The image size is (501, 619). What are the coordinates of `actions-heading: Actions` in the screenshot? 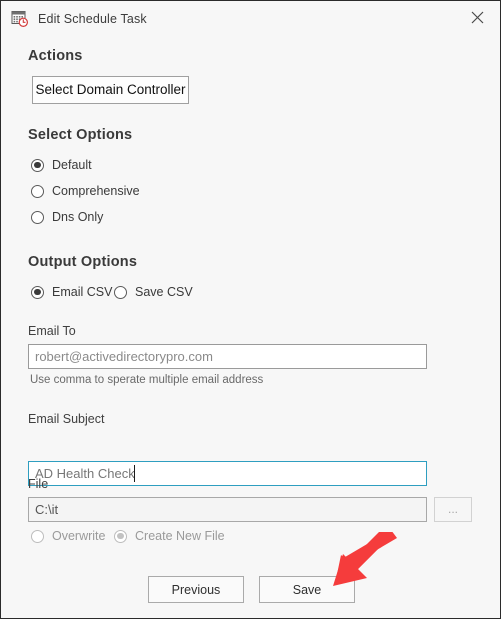 It's located at (55, 56).